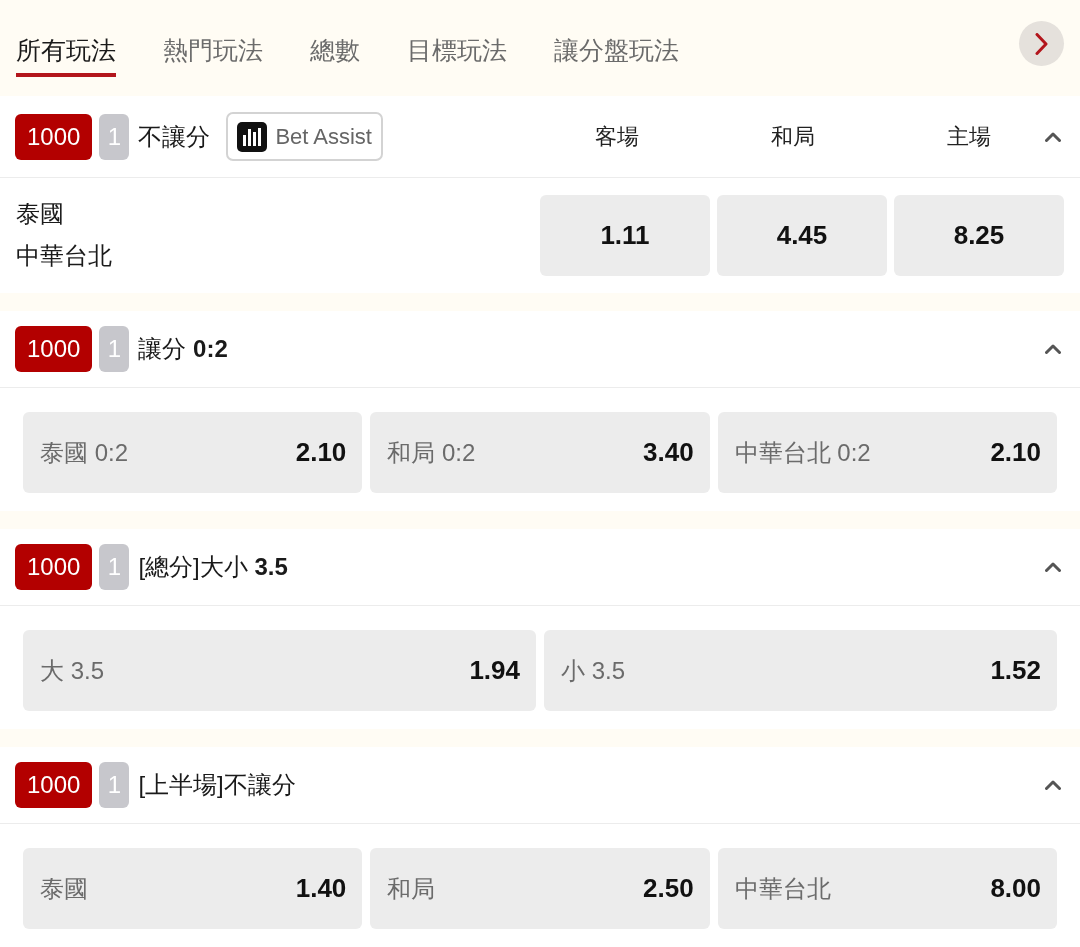 The image size is (1080, 947). I want to click on odds-button: 8.25, so click(979, 235).